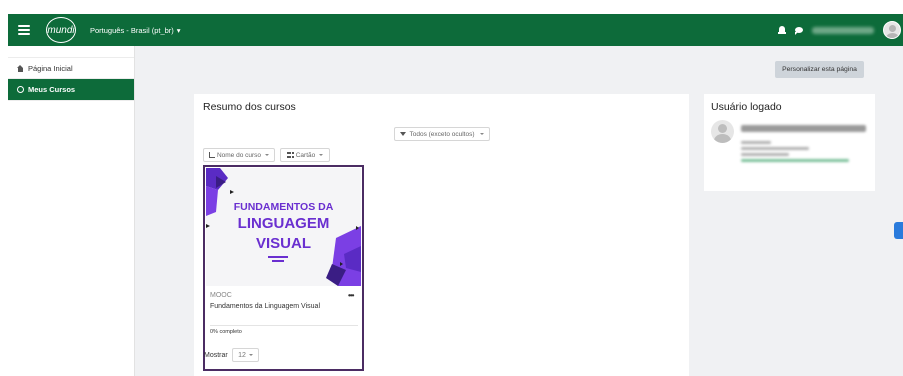  Describe the element at coordinates (795, 160) in the screenshot. I see `user-email-redacted` at that location.